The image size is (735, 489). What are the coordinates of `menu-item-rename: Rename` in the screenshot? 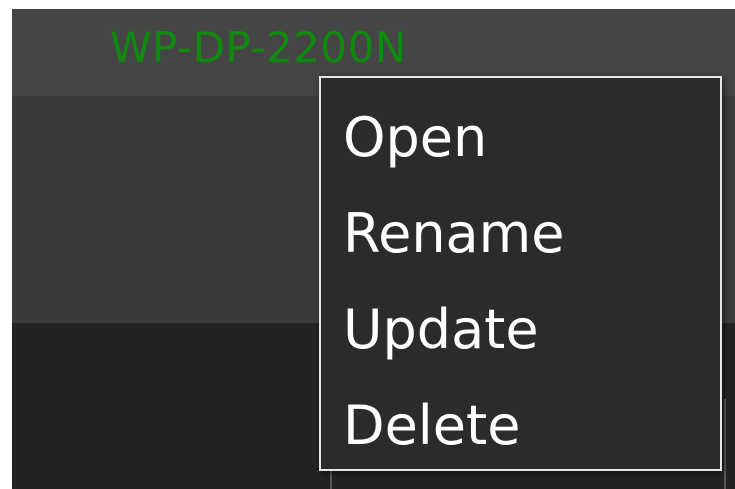 It's located at (520, 234).